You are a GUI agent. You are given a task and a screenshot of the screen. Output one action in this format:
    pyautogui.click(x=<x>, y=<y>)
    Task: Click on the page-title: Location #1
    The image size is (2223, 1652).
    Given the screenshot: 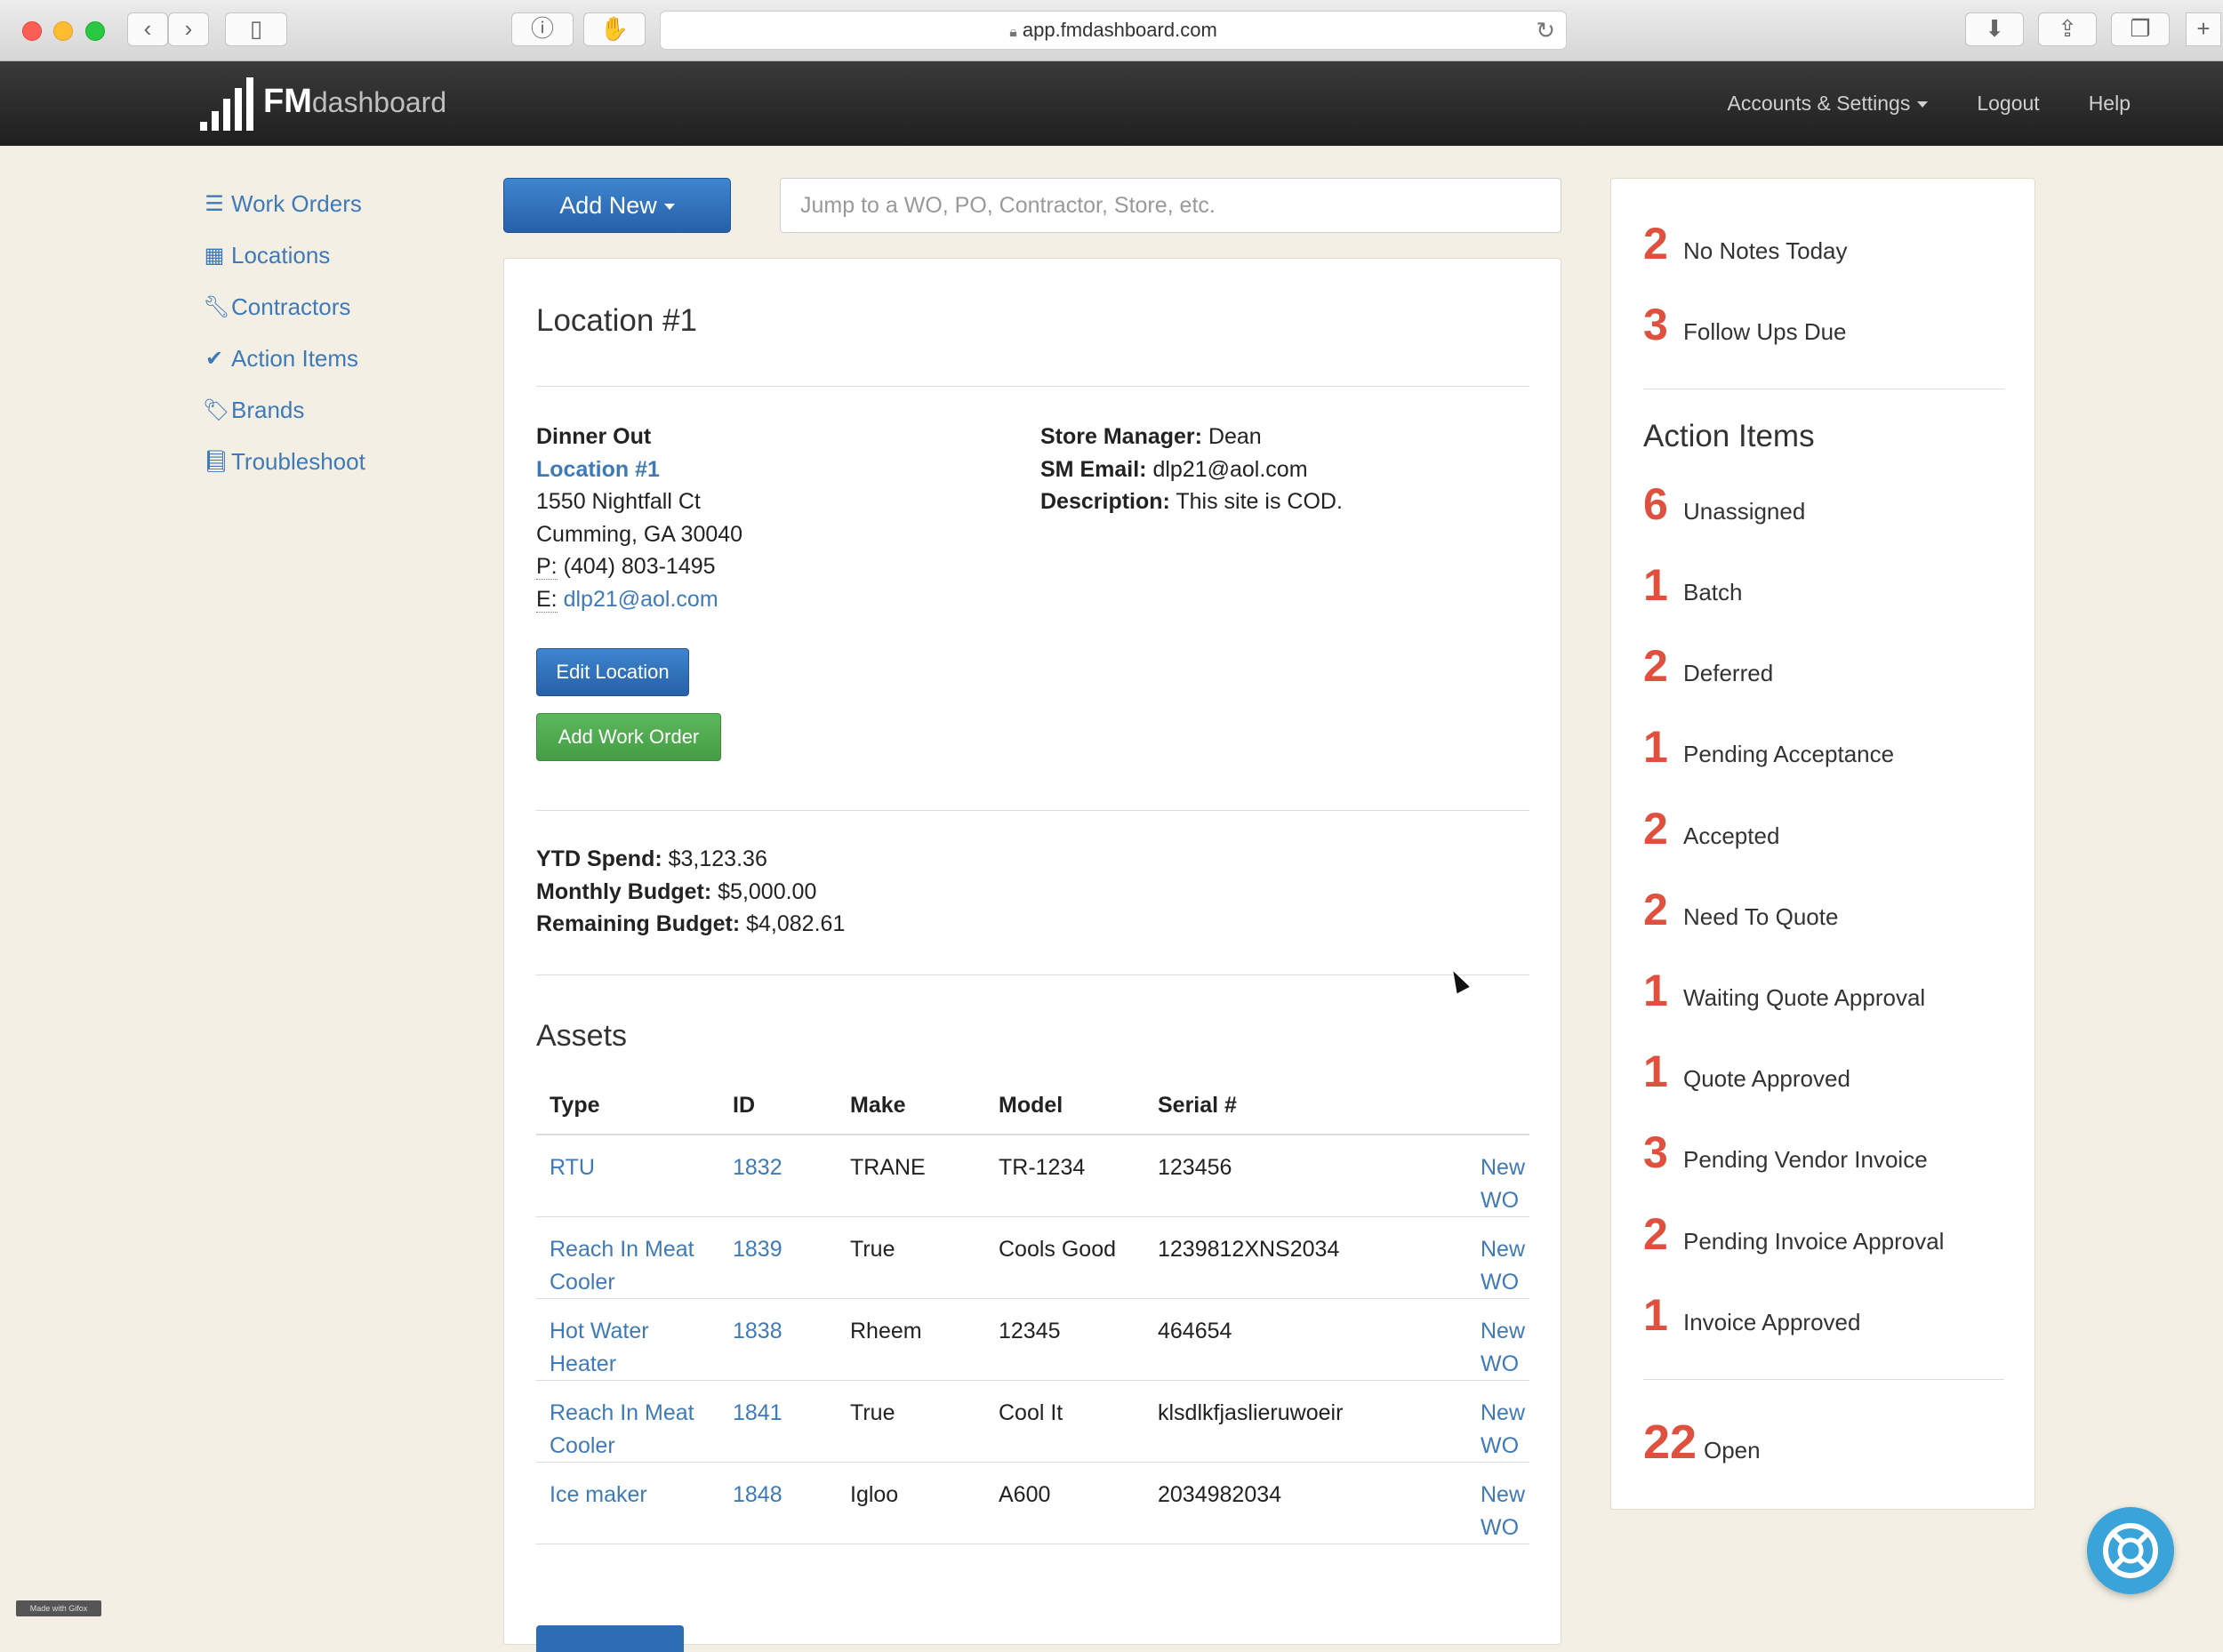 What is the action you would take?
    pyautogui.click(x=616, y=321)
    